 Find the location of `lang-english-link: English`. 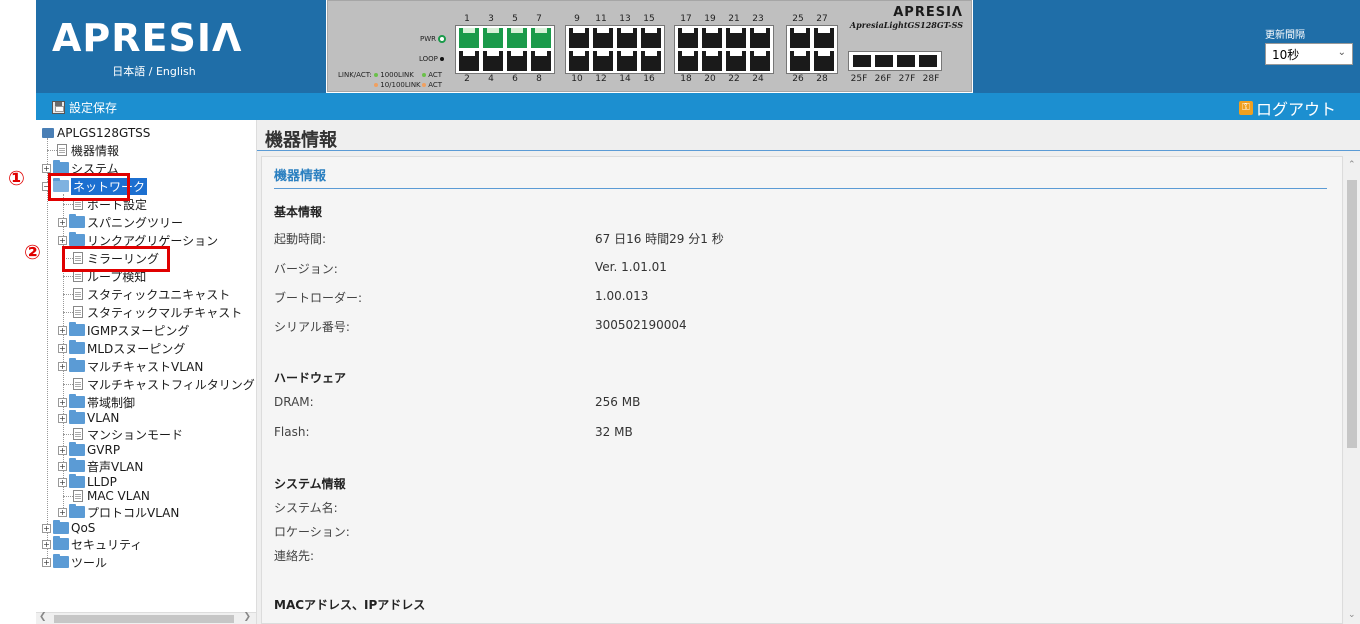

lang-english-link: English is located at coordinates (176, 71).